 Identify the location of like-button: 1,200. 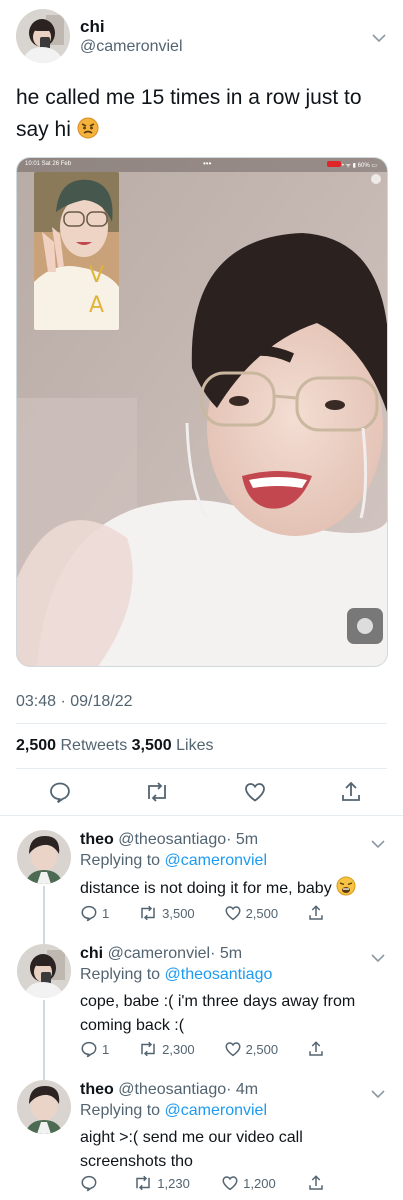
(248, 1183).